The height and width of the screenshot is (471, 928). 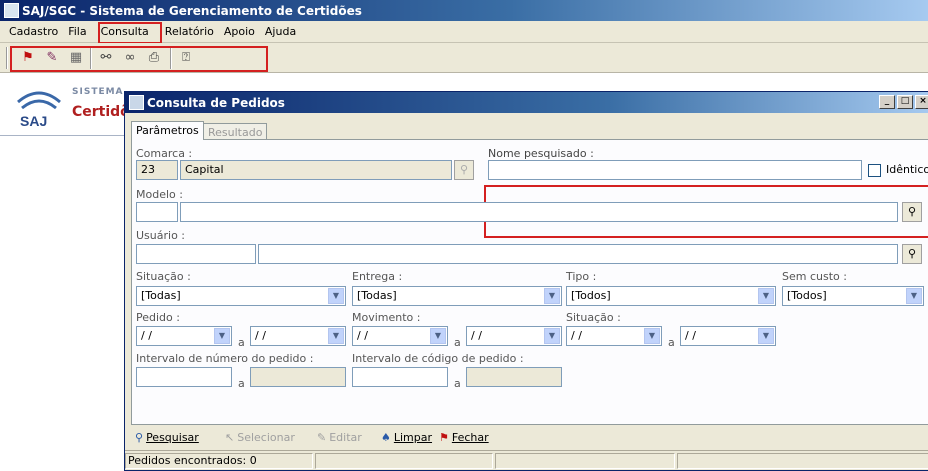 What do you see at coordinates (139, 437) in the screenshot?
I see `search-icon: ⚲` at bounding box center [139, 437].